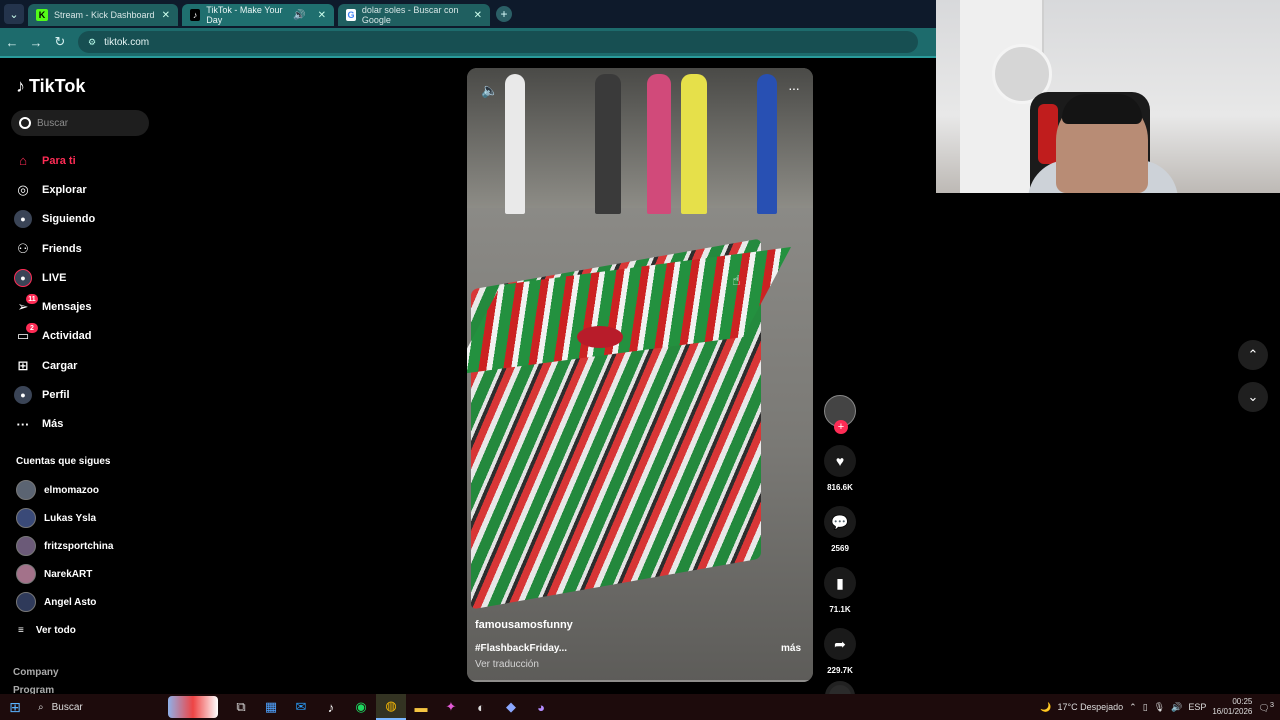 The image size is (1280, 720). I want to click on more-icon: ···, so click(23, 424).